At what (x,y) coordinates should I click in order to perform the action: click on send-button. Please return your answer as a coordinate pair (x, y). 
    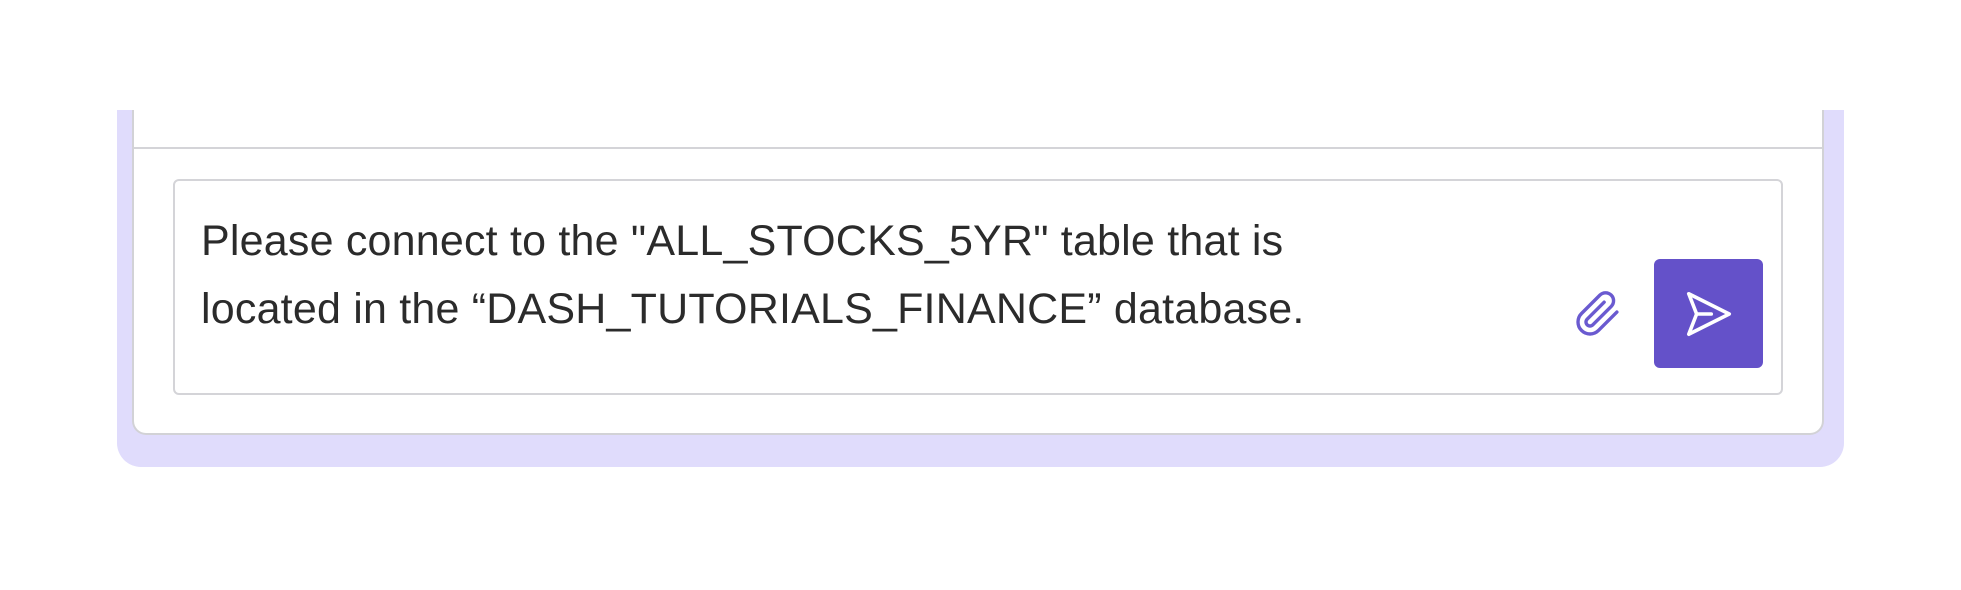
    Looking at the image, I should click on (1708, 313).